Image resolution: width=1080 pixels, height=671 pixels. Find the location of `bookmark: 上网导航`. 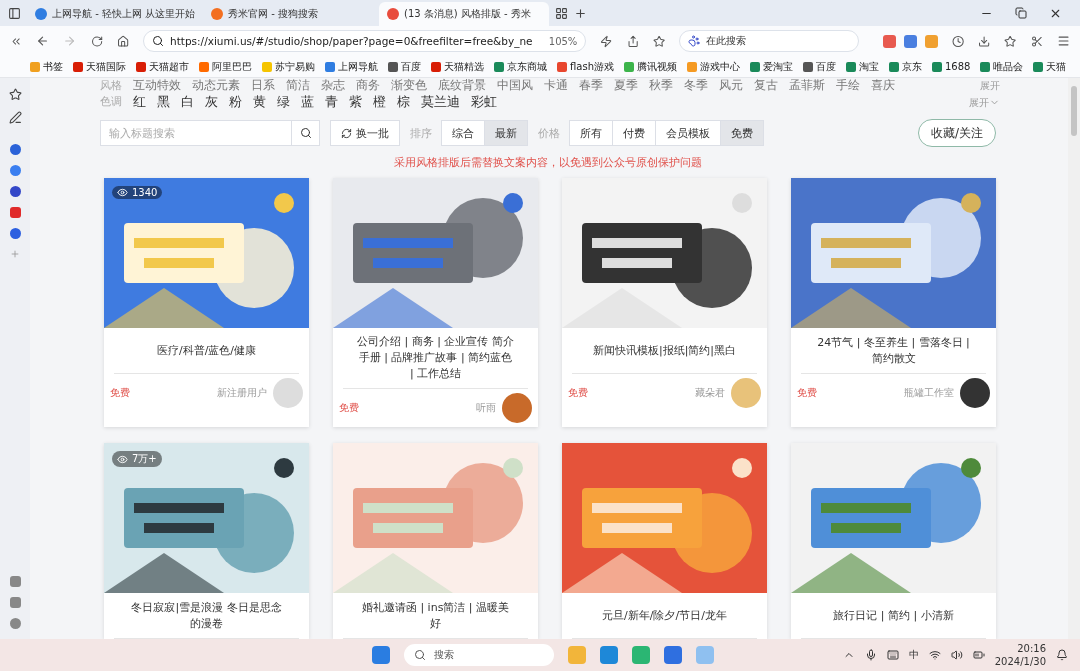

bookmark: 上网导航 is located at coordinates (351, 66).